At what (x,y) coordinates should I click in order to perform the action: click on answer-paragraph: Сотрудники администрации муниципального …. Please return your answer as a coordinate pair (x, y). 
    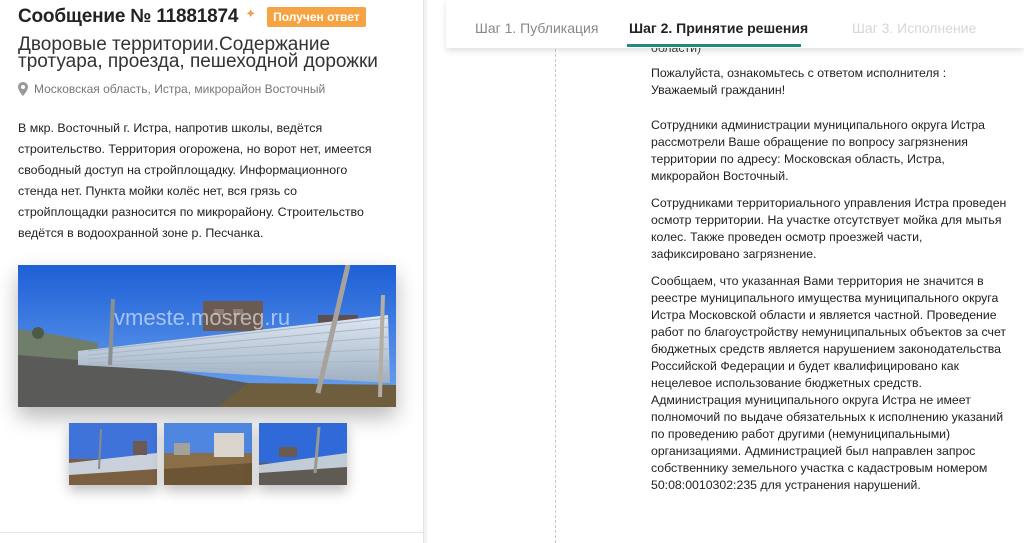
    Looking at the image, I should click on (818, 150).